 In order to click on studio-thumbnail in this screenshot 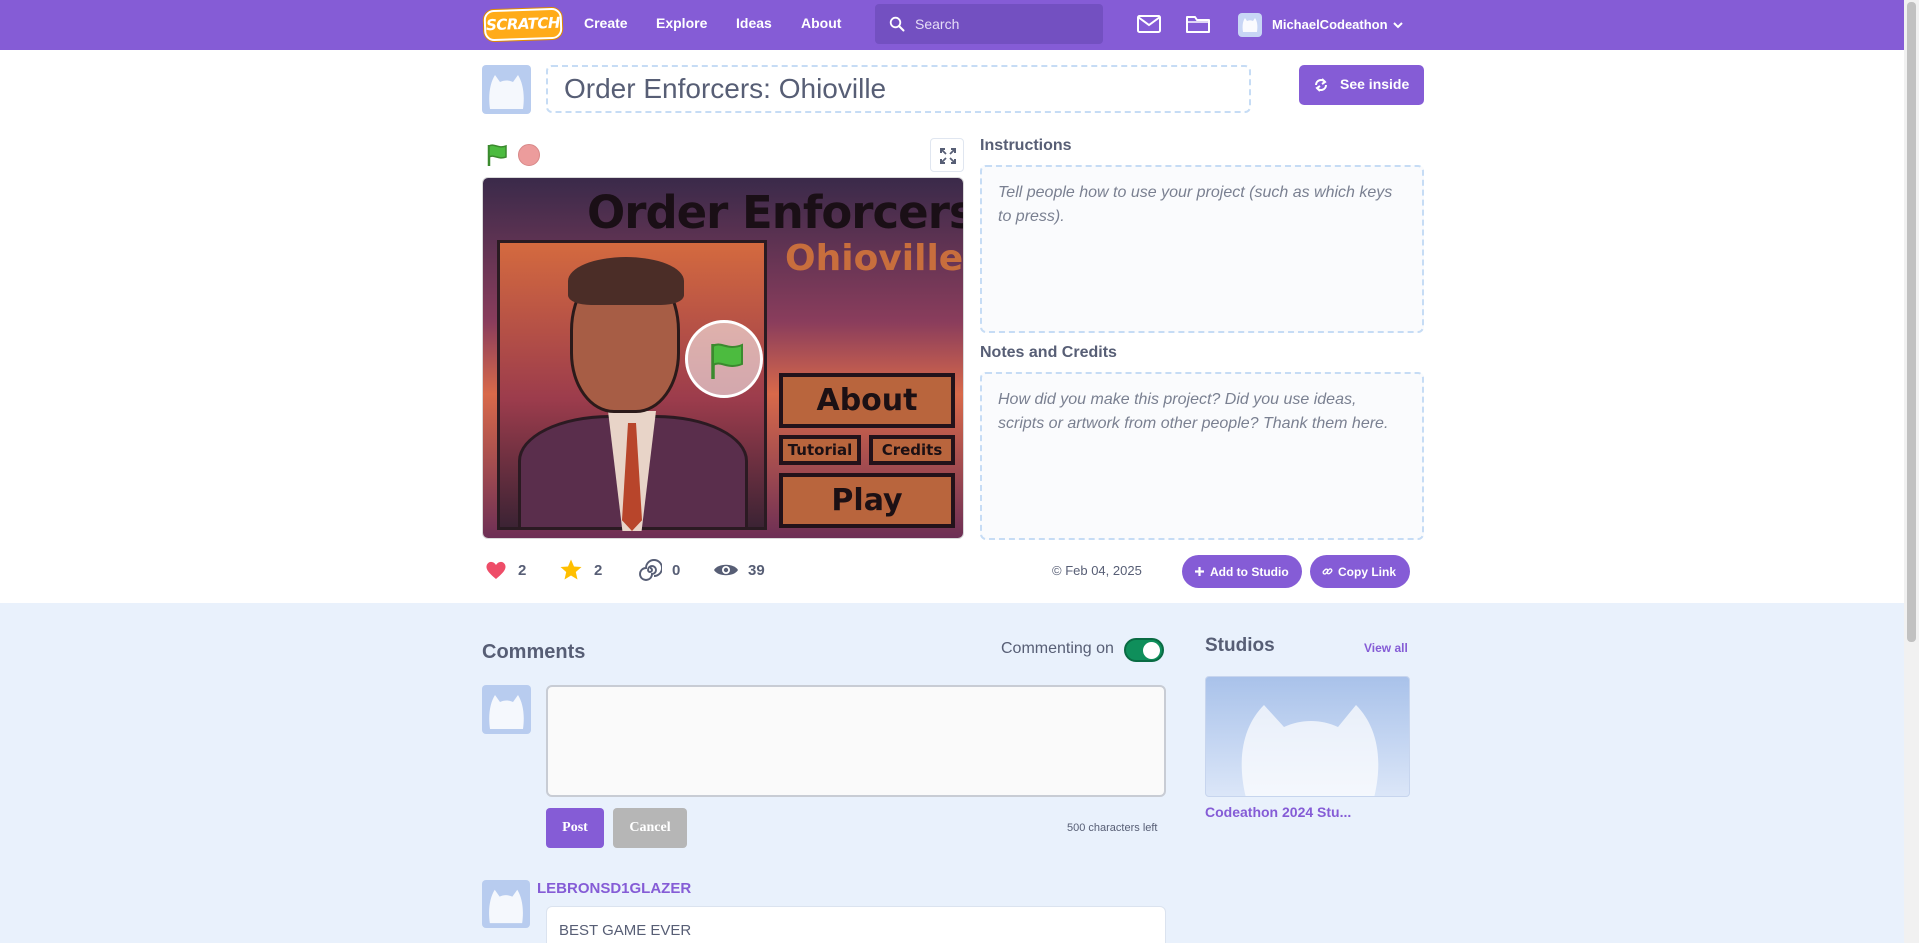, I will do `click(1307, 736)`.